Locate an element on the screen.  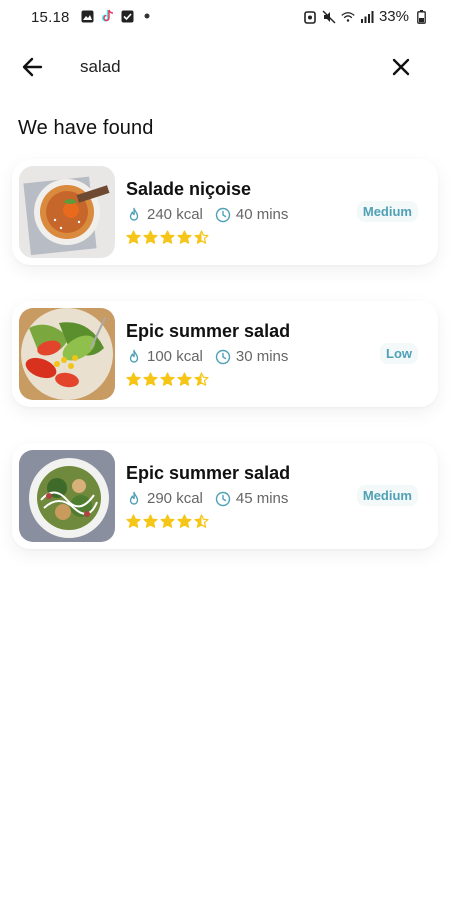
mute-icon is located at coordinates (329, 17).